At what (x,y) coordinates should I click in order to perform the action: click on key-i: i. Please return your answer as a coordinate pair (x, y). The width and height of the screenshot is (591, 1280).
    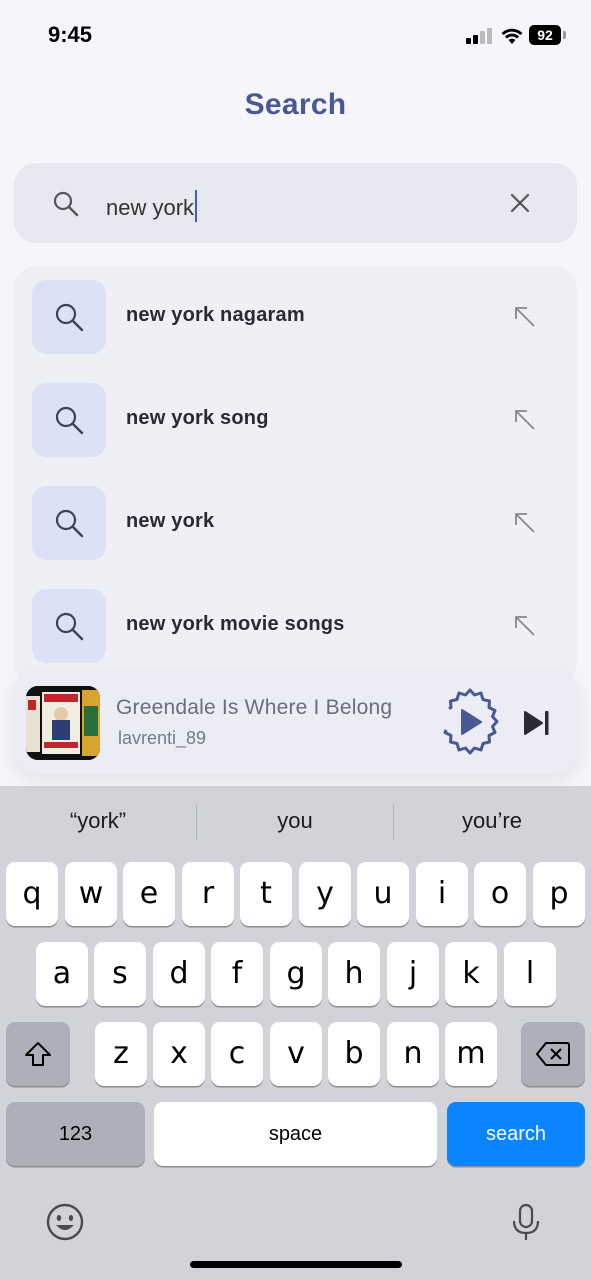
    Looking at the image, I should click on (442, 894).